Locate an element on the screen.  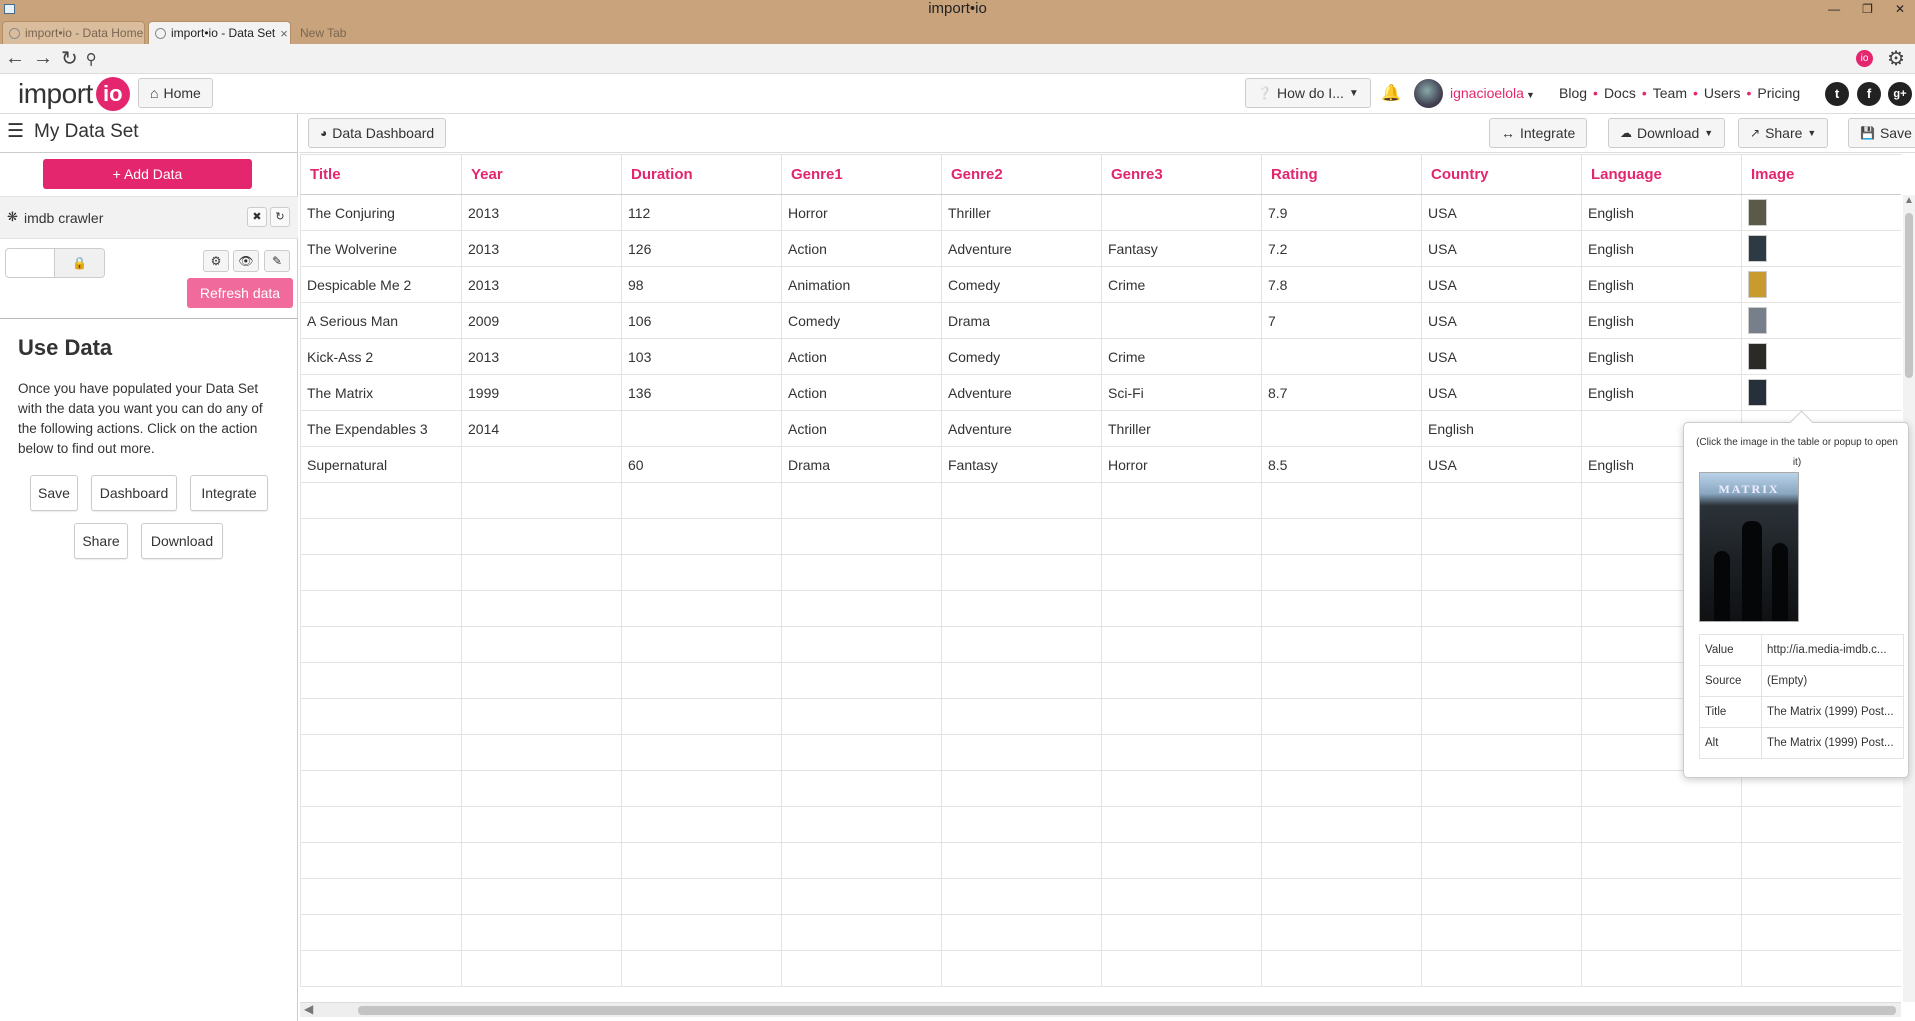
refresh-data-button: Refresh data is located at coordinates (240, 293).